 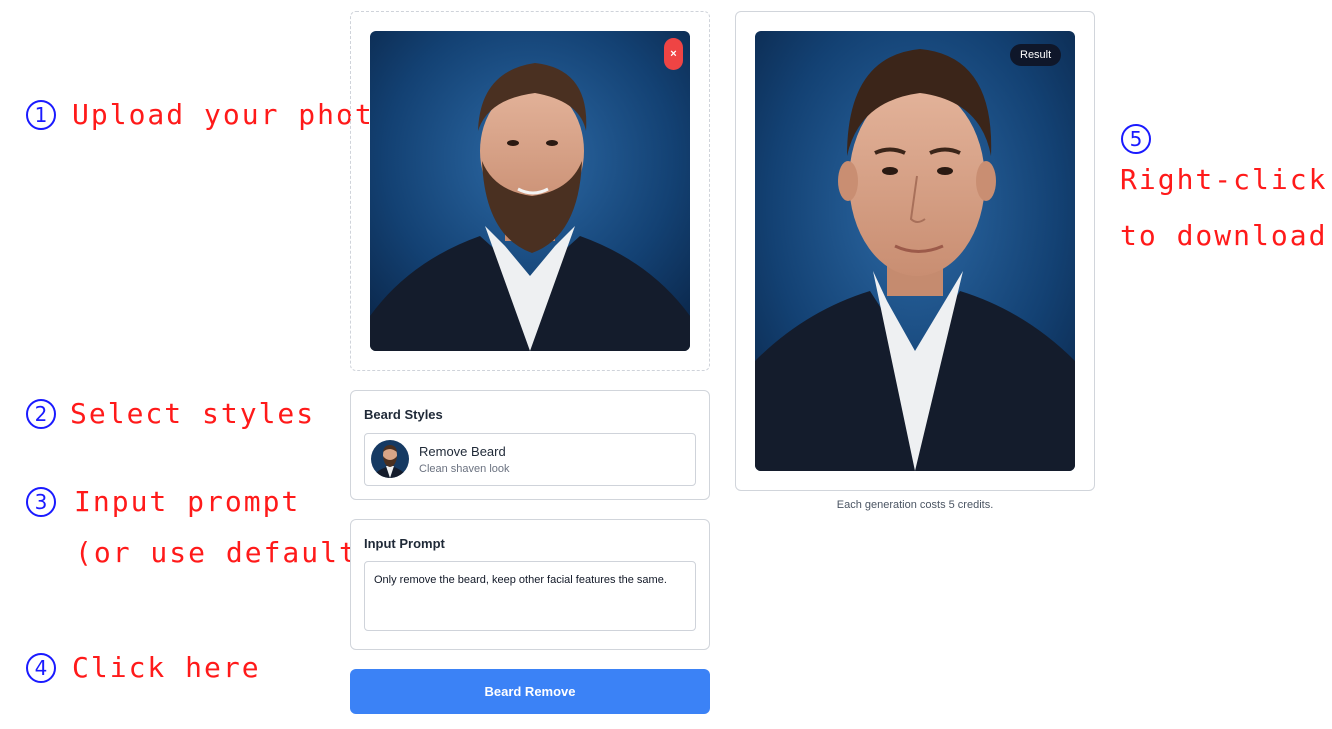 I want to click on step-3-annotation: 3 Input prompt, so click(x=163, y=501).